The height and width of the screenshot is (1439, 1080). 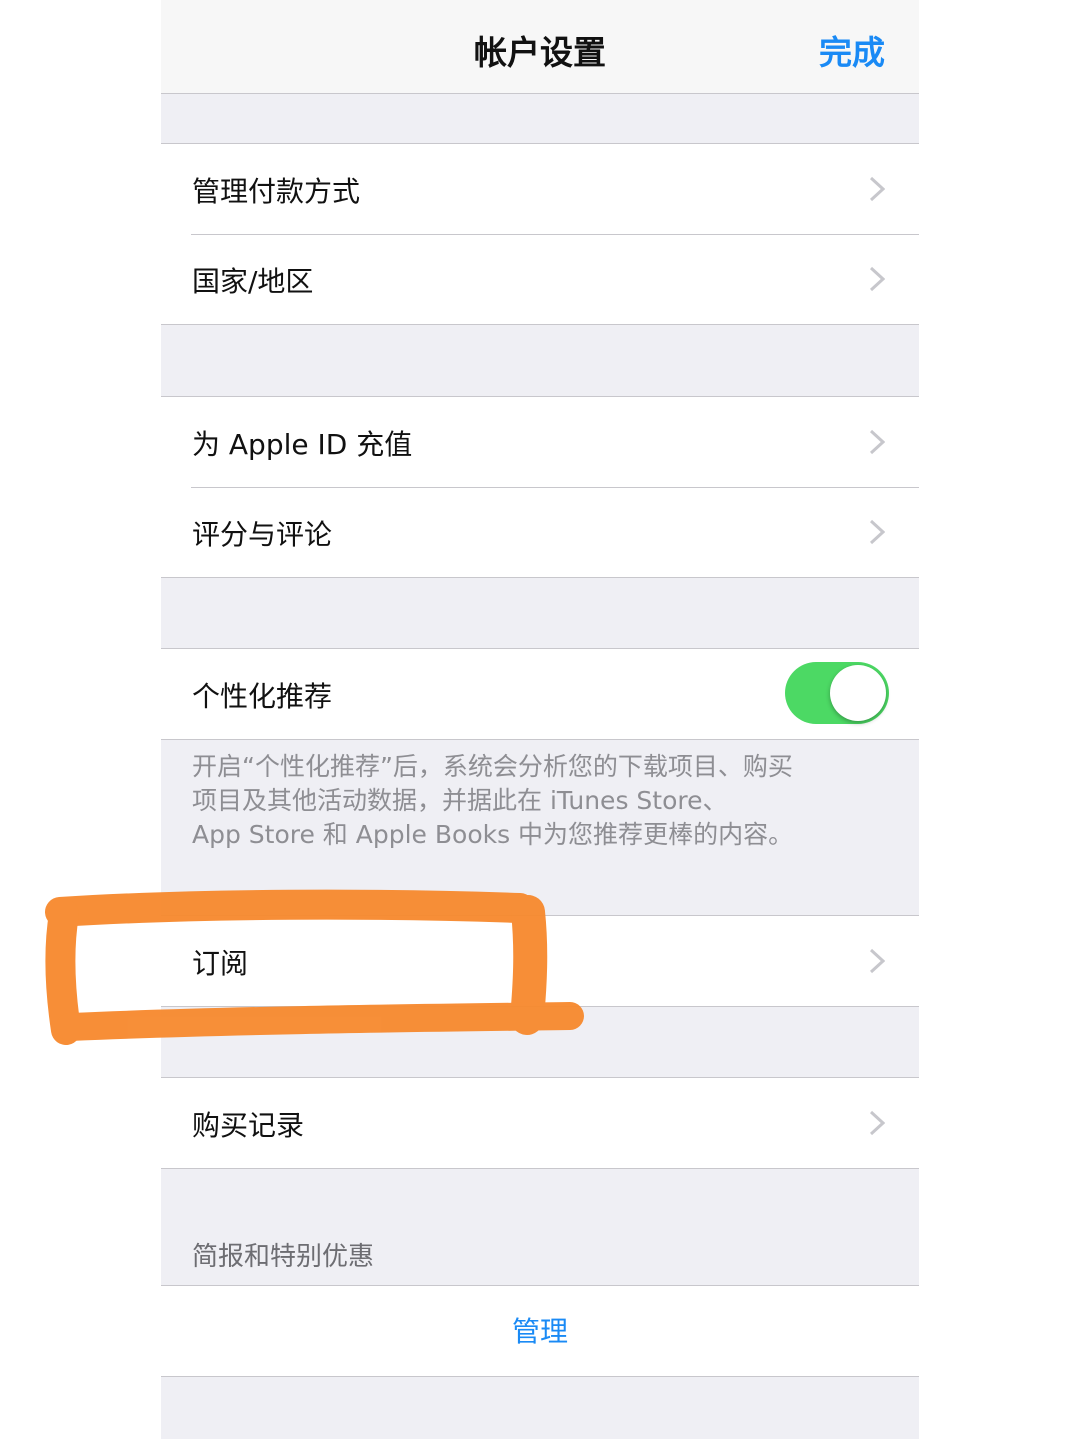 What do you see at coordinates (492, 766) in the screenshot?
I see `footnote-line: 开启“个性化推荐”后，系统会分析您的下载项目、购买` at bounding box center [492, 766].